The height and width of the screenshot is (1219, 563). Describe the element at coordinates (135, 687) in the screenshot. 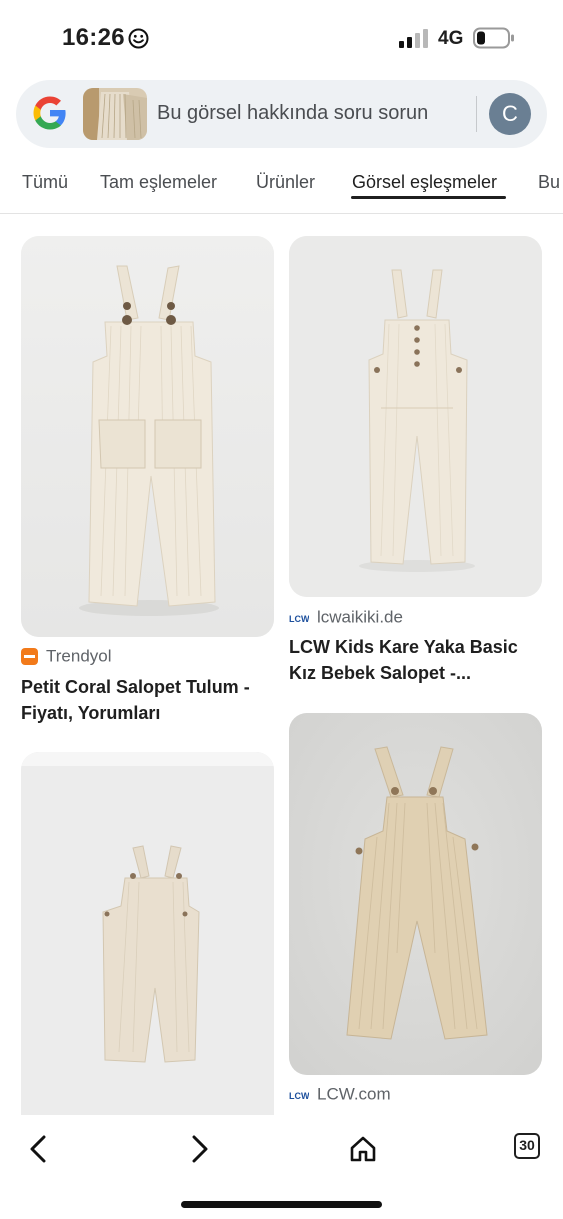

I see `result-title-line: Petit Coral Salopet Tulum -` at that location.